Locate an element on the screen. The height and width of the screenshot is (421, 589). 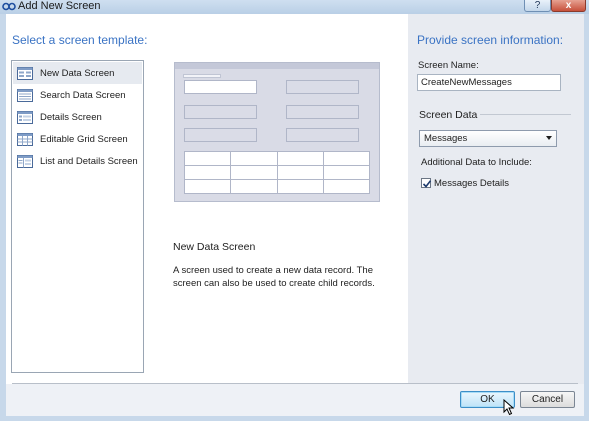
screen-name-label: Screen Name: is located at coordinates (448, 65).